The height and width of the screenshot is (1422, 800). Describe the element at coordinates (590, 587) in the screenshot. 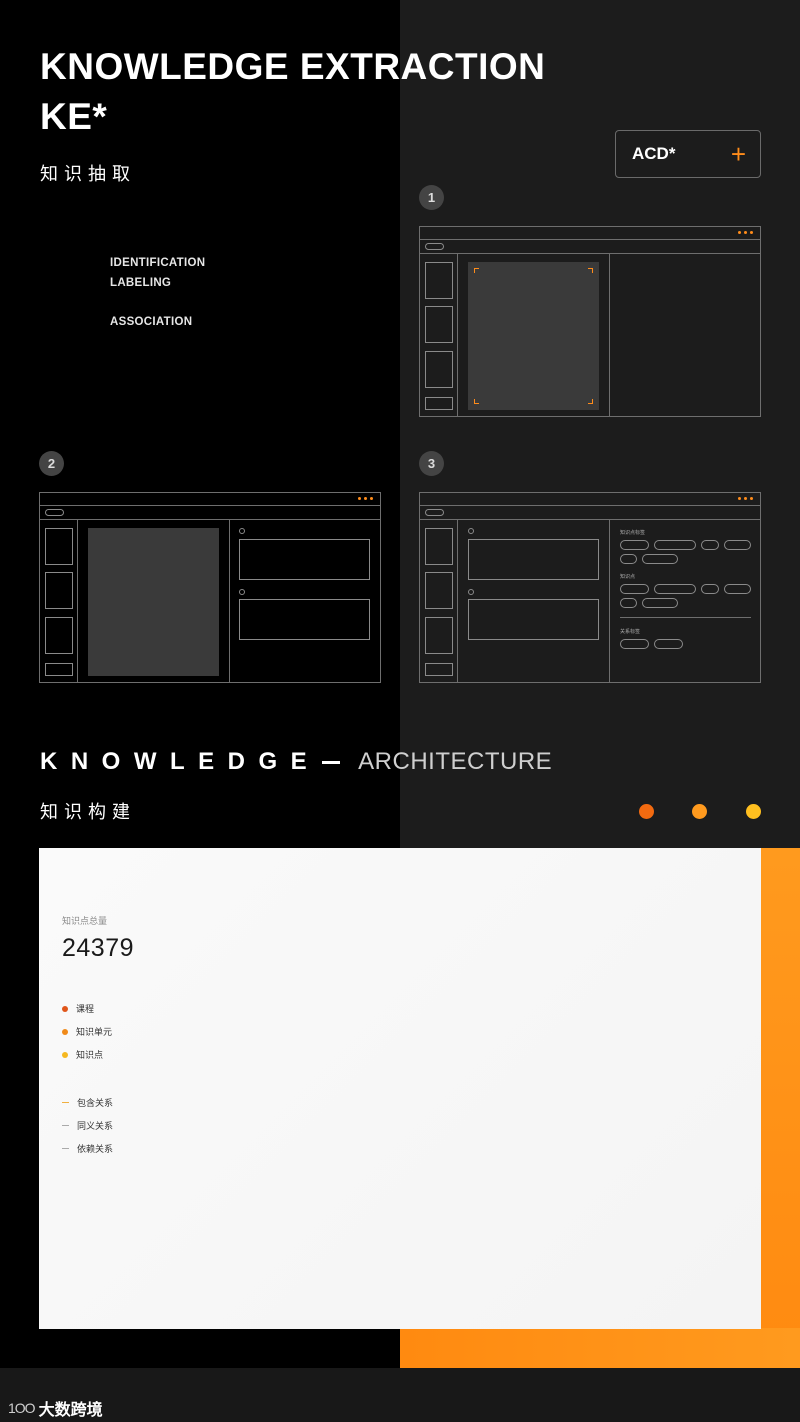

I see `step3-window: 知识点标签 知识点 关系标签` at that location.